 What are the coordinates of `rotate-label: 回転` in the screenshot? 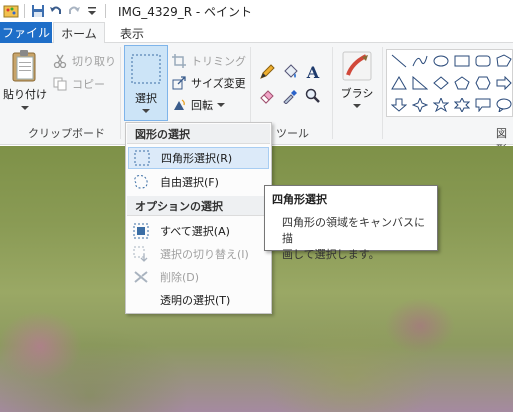 It's located at (202, 105).